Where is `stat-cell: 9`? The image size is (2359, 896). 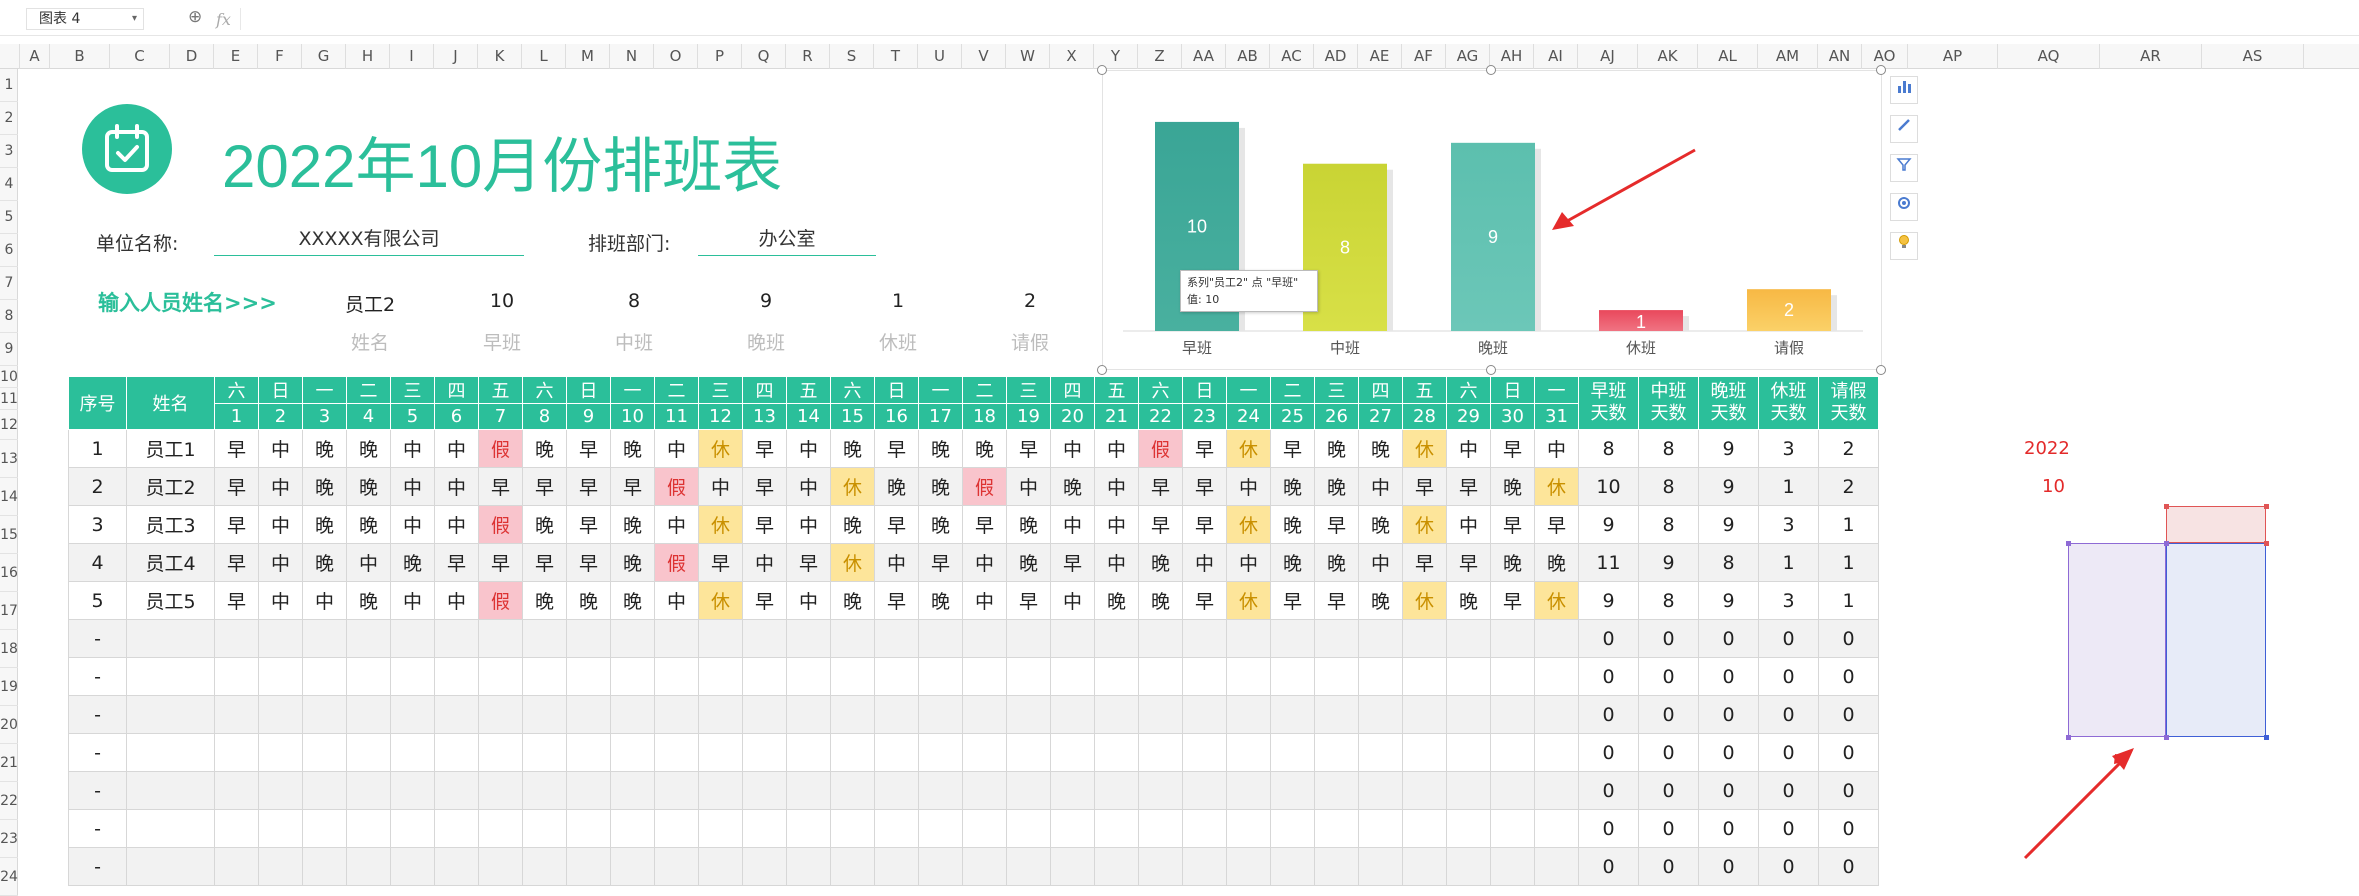
stat-cell: 9 is located at coordinates (1728, 600).